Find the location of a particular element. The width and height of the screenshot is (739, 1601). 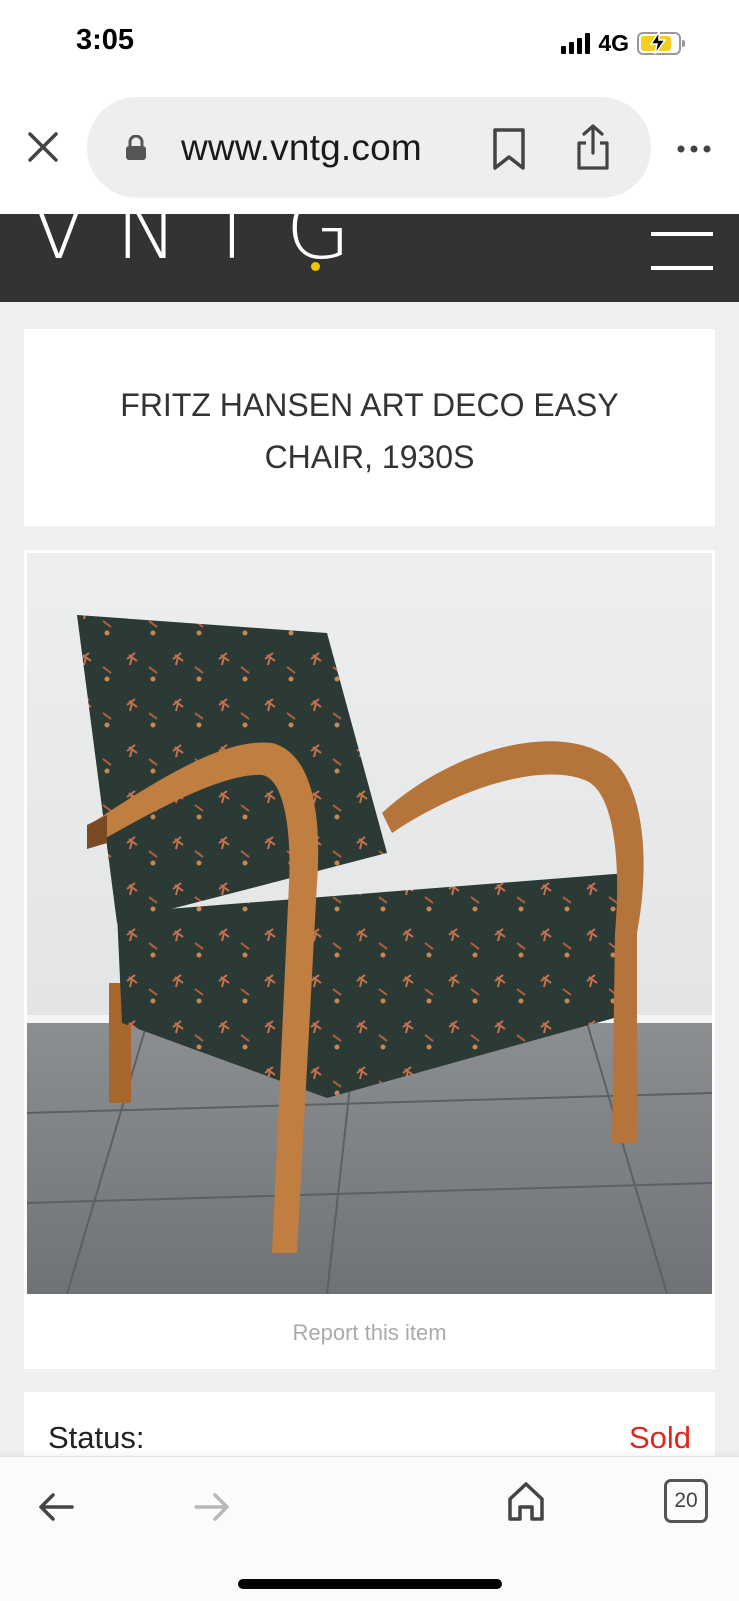

battery-icon is located at coordinates (661, 43).